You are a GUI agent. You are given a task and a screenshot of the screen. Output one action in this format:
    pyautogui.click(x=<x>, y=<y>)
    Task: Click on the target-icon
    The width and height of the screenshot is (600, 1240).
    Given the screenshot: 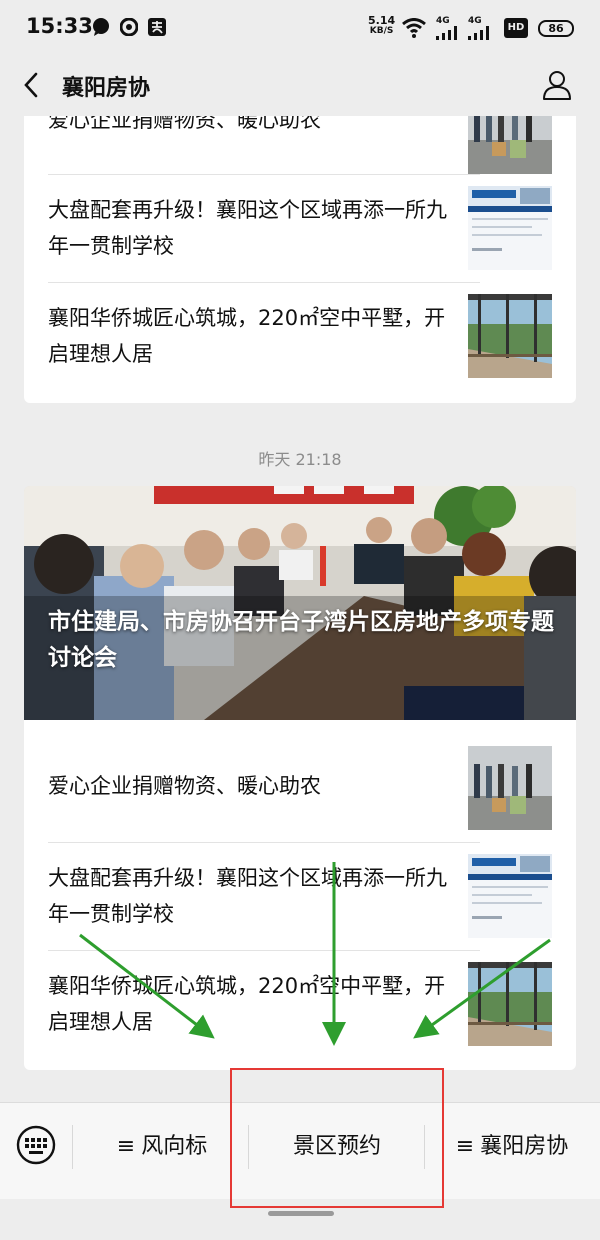 What is the action you would take?
    pyautogui.click(x=129, y=27)
    